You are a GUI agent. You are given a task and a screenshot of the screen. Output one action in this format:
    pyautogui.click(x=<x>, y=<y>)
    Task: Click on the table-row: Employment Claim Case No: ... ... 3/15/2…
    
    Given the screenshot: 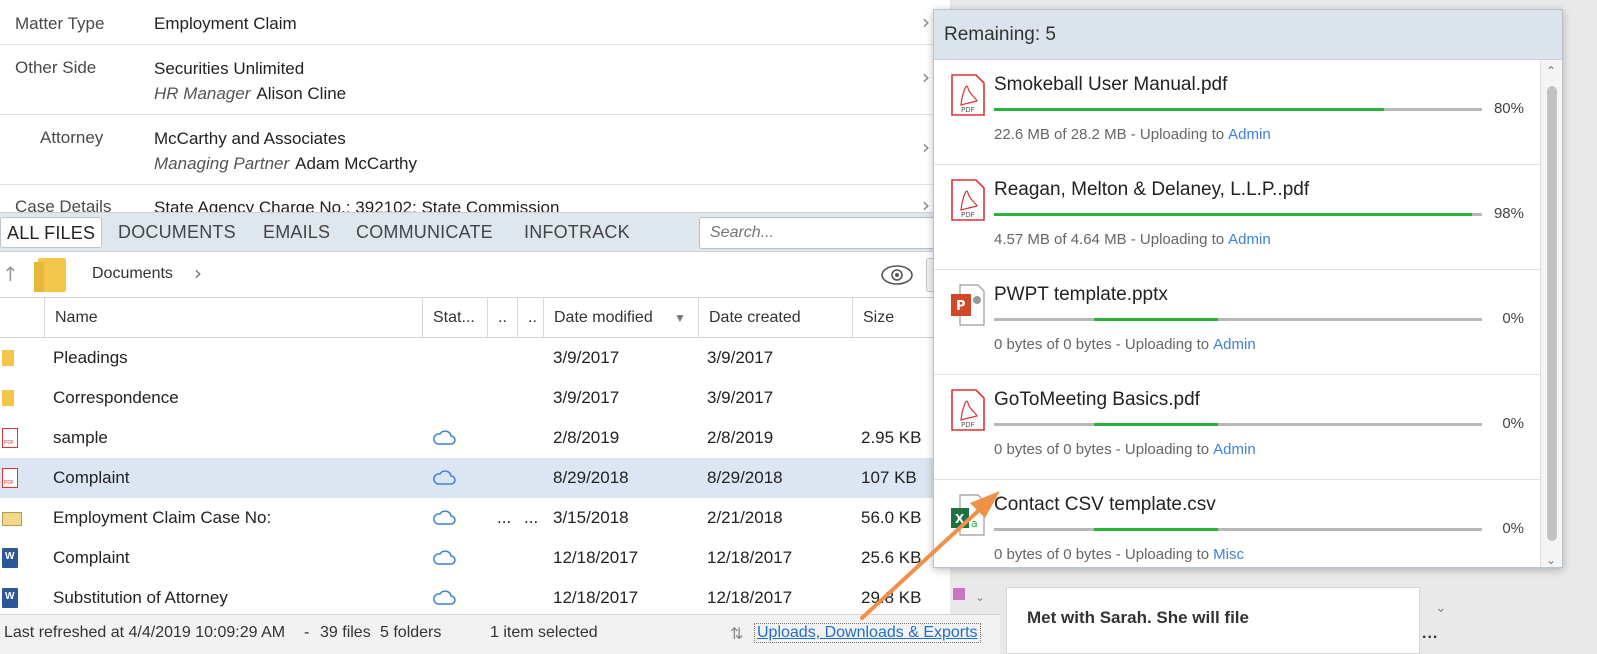 What is the action you would take?
    pyautogui.click(x=475, y=518)
    